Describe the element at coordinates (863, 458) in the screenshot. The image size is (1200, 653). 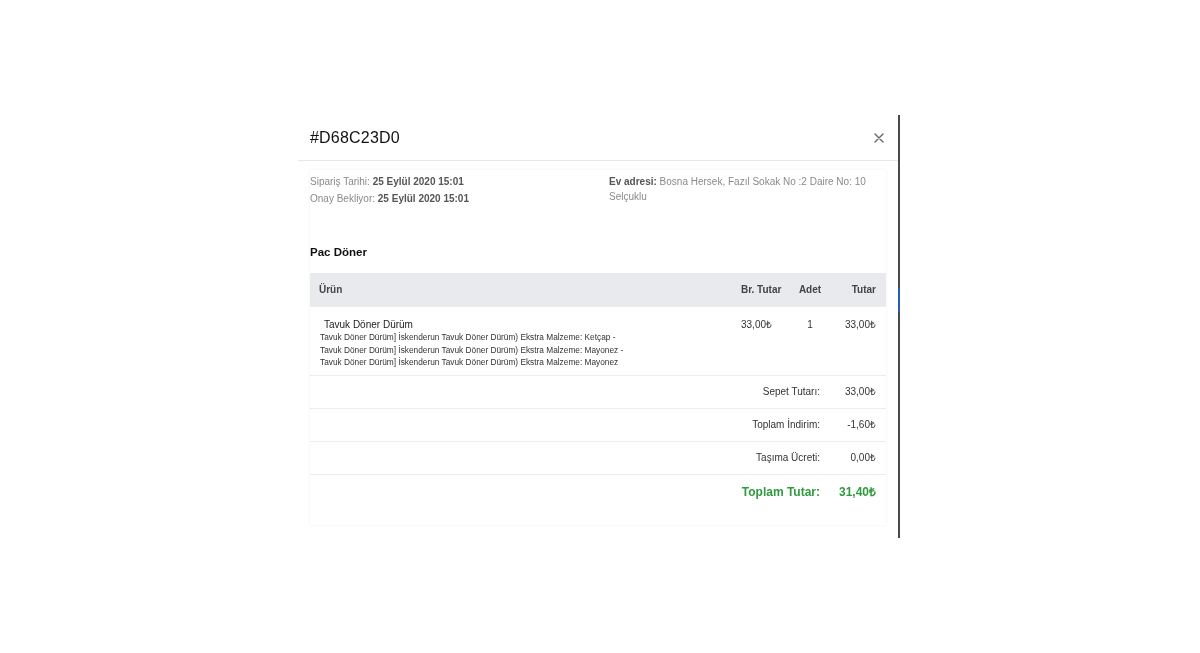
I see `summary-value: 0,00₺` at that location.